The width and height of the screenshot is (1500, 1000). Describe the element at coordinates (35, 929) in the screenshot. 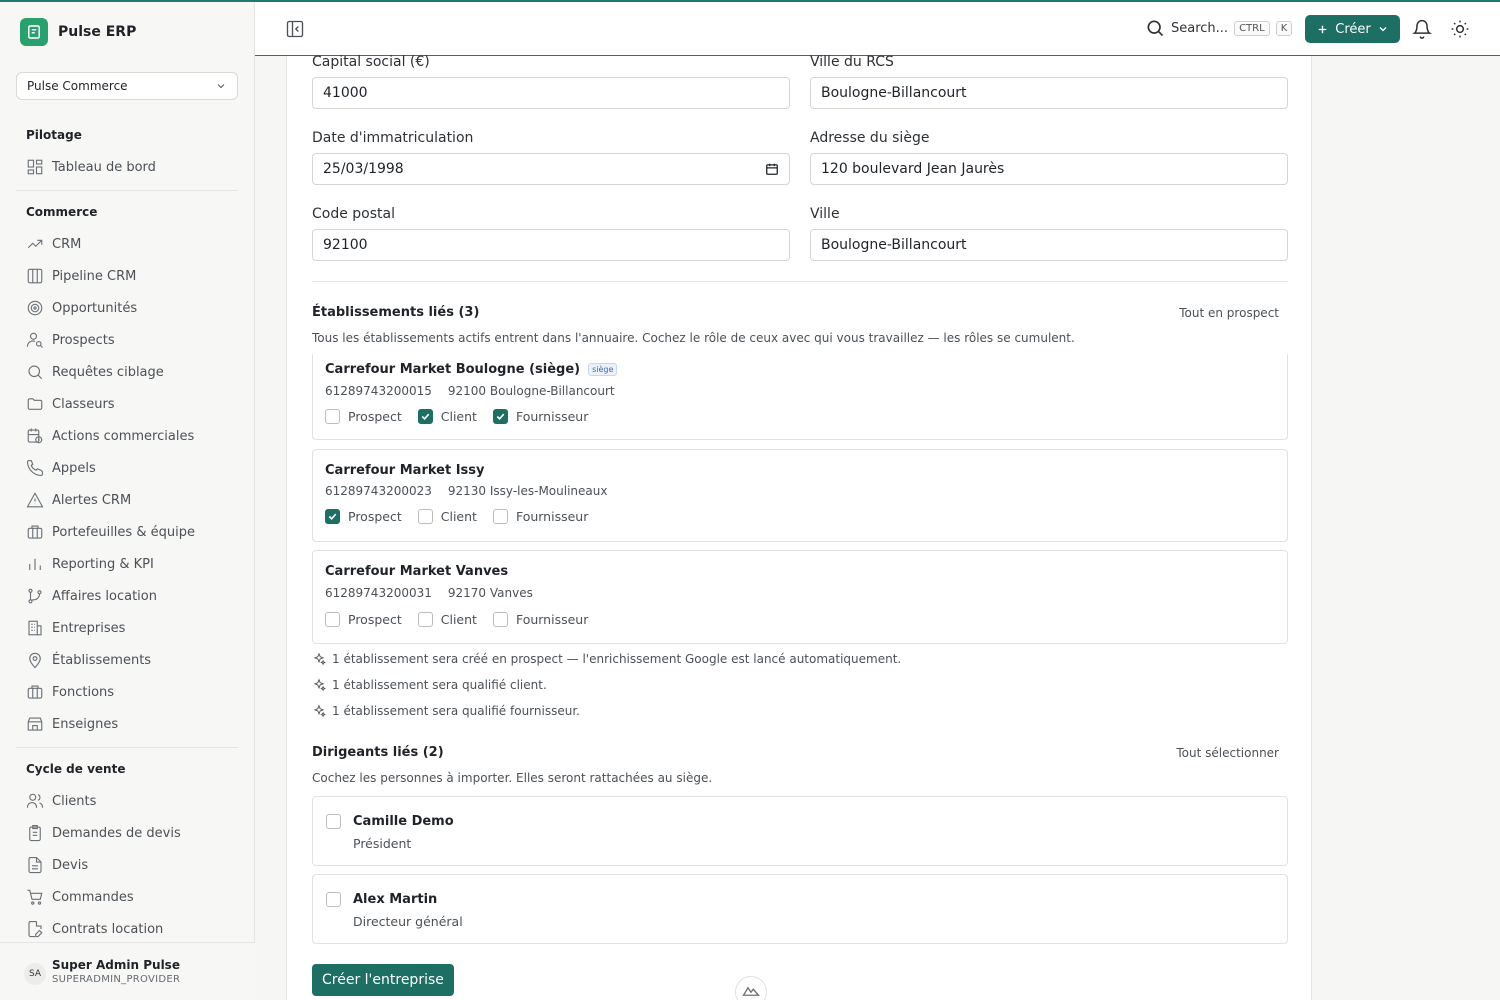

I see `file-edit-icon` at that location.